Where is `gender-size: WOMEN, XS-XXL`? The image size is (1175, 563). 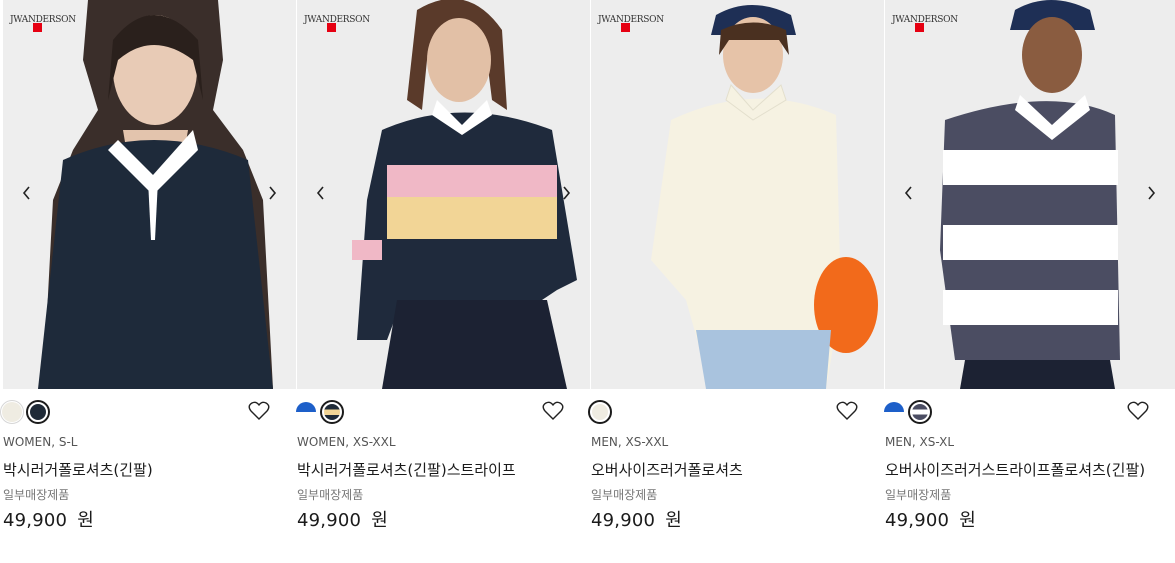 gender-size: WOMEN, XS-XXL is located at coordinates (346, 442).